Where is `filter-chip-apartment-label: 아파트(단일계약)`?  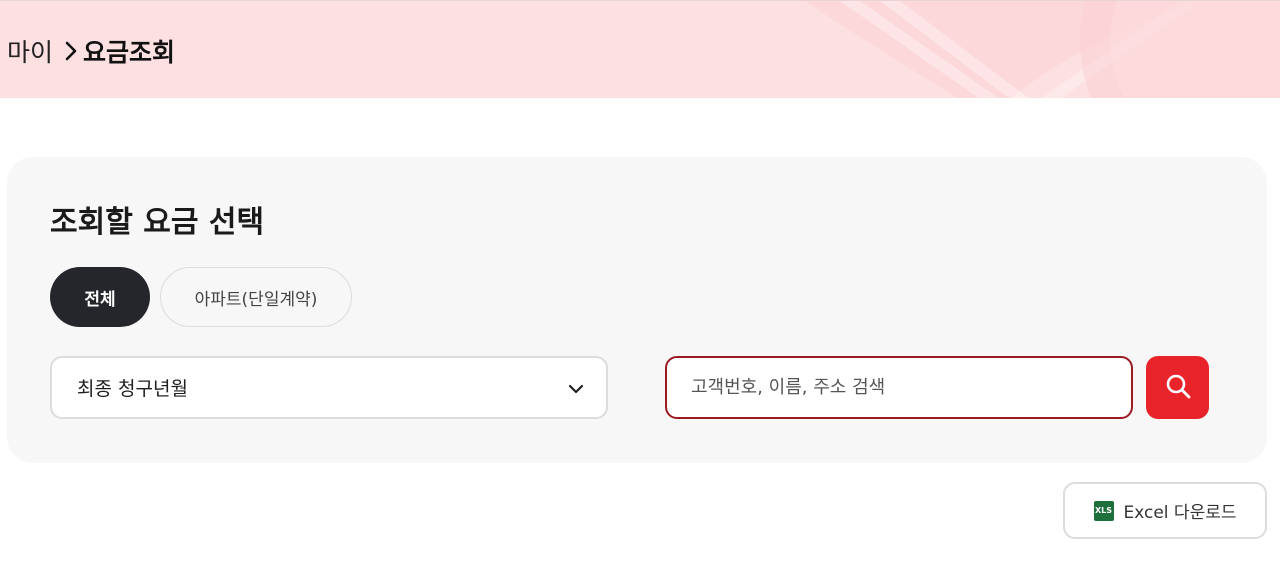
filter-chip-apartment-label: 아파트(단일계약) is located at coordinates (256, 299).